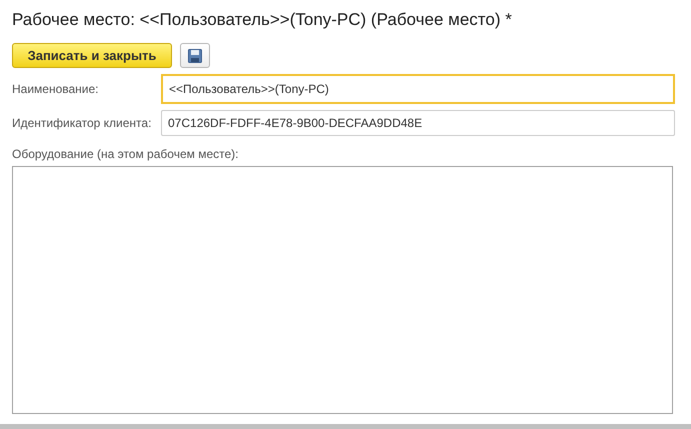 The image size is (691, 429). What do you see at coordinates (195, 55) in the screenshot?
I see `save-button` at bounding box center [195, 55].